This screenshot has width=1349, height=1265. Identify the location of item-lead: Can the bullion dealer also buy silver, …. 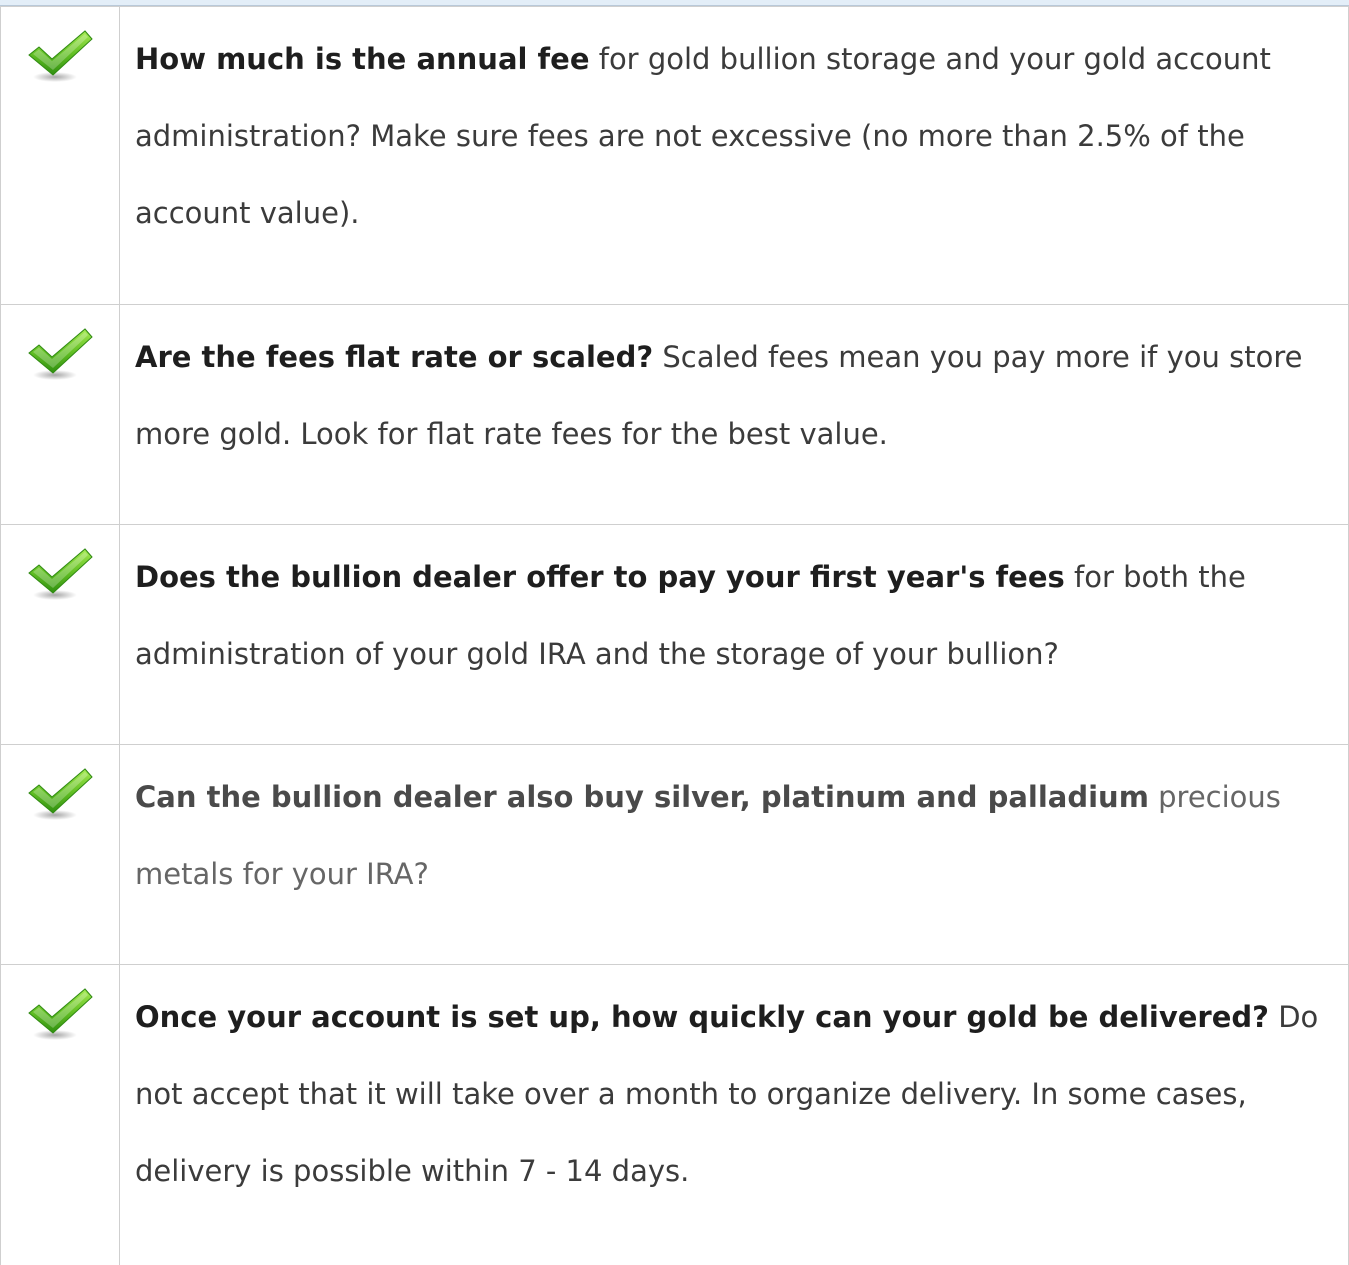
(642, 797).